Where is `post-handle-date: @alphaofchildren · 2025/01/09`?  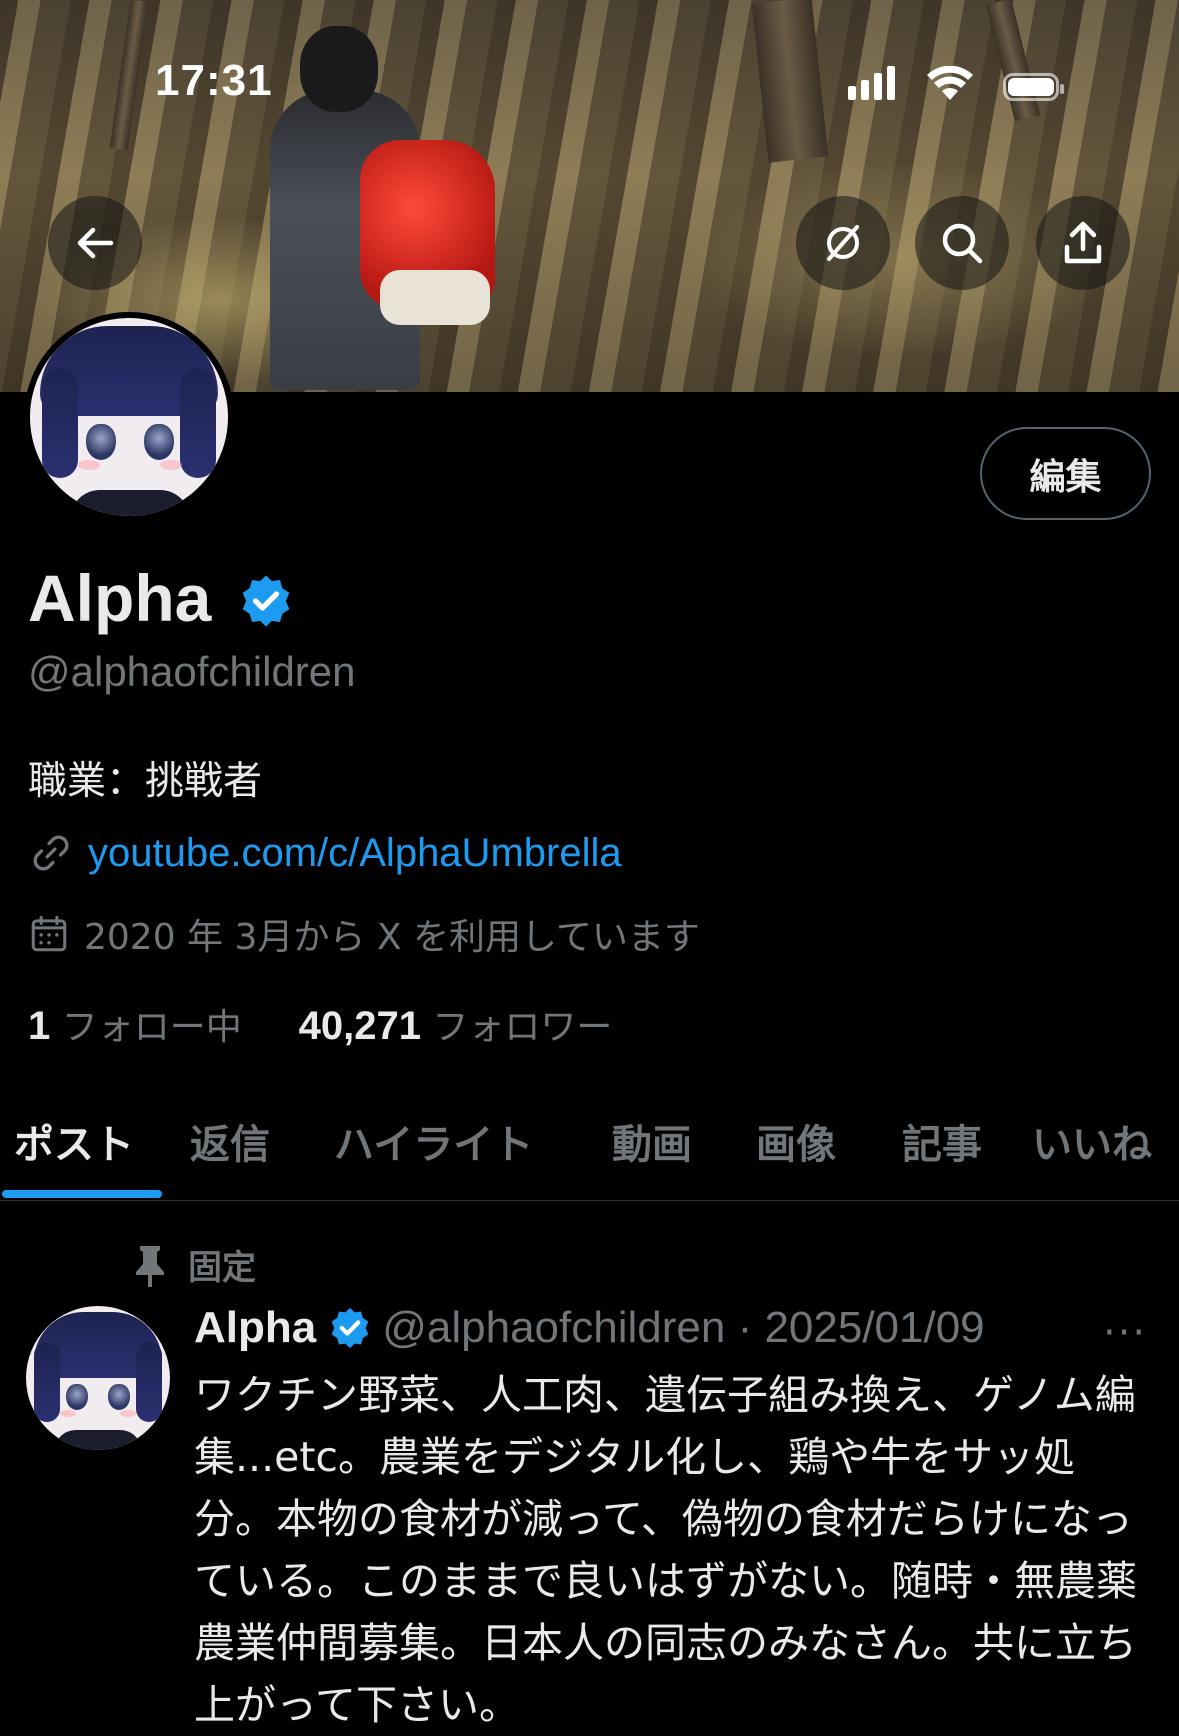
post-handle-date: @alphaofchildren · 2025/01/09 is located at coordinates (683, 1327).